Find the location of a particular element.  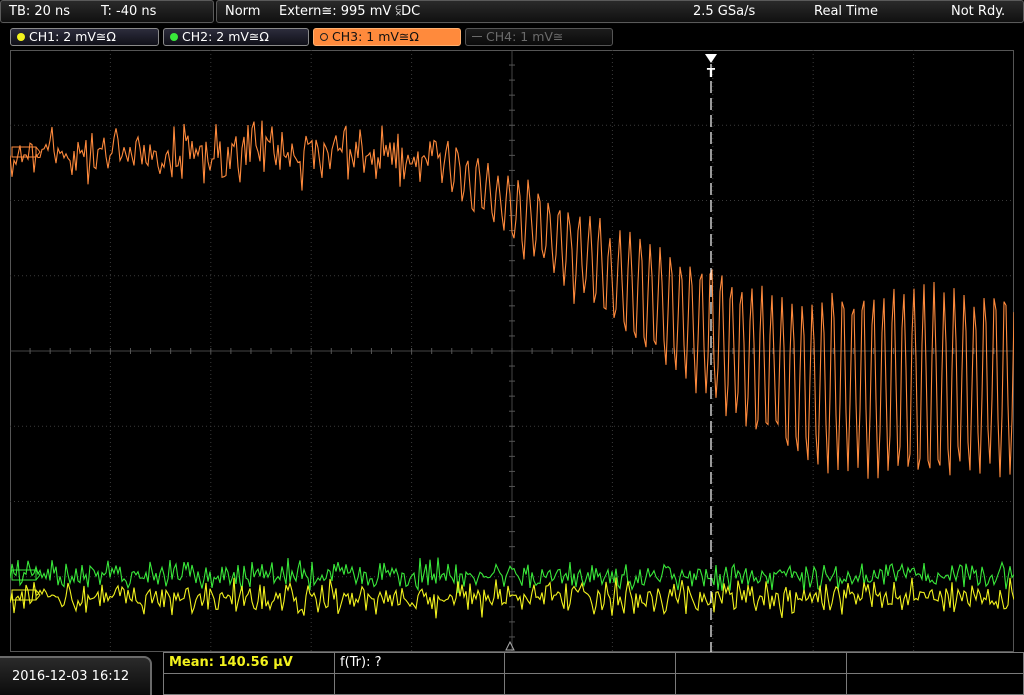

channel-1-tab: CH1: 2 mV≅Ω is located at coordinates (84, 37).